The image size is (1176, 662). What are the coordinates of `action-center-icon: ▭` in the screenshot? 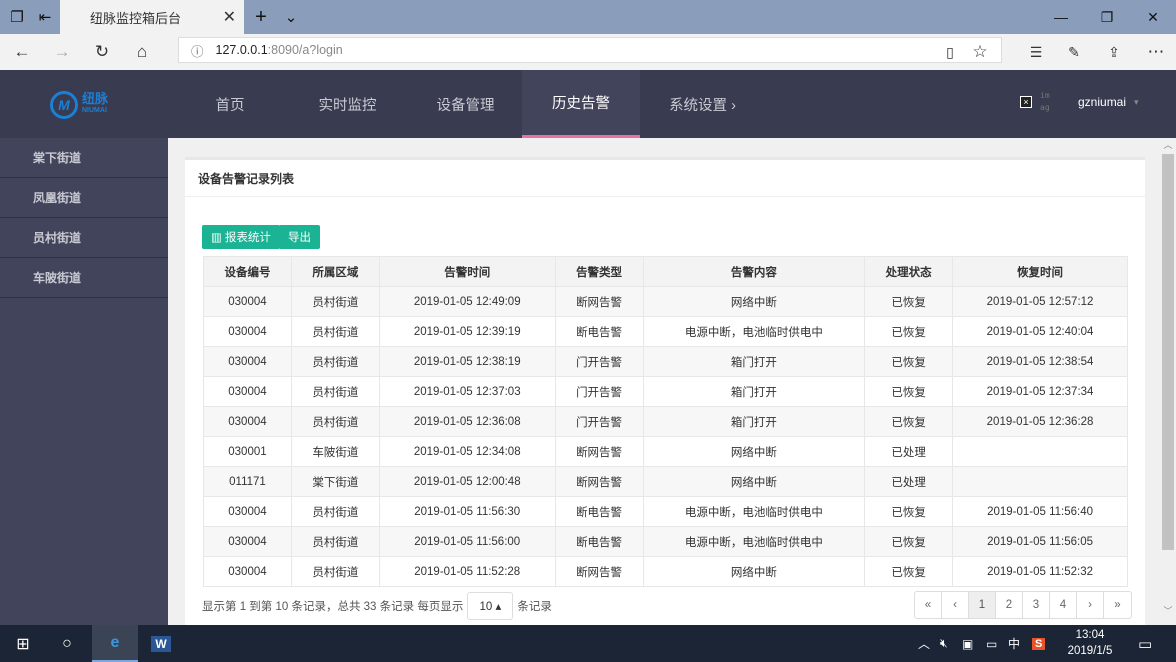 It's located at (1145, 643).